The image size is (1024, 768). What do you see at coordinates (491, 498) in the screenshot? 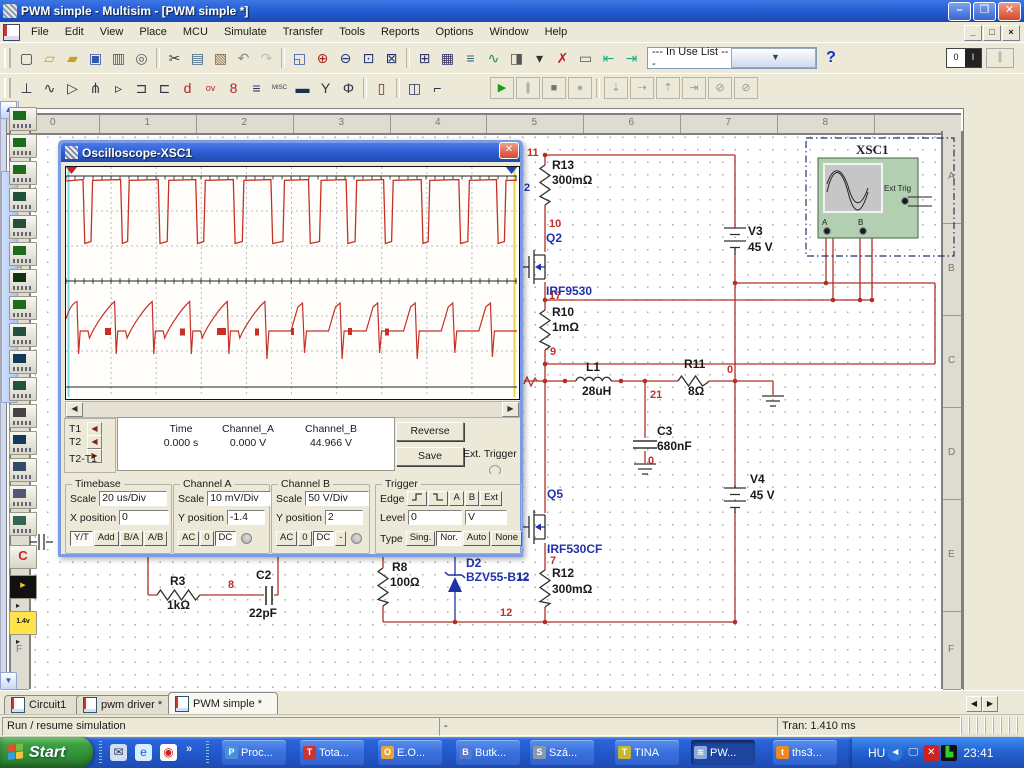
I see `trigger-source-ext: Ext` at bounding box center [491, 498].